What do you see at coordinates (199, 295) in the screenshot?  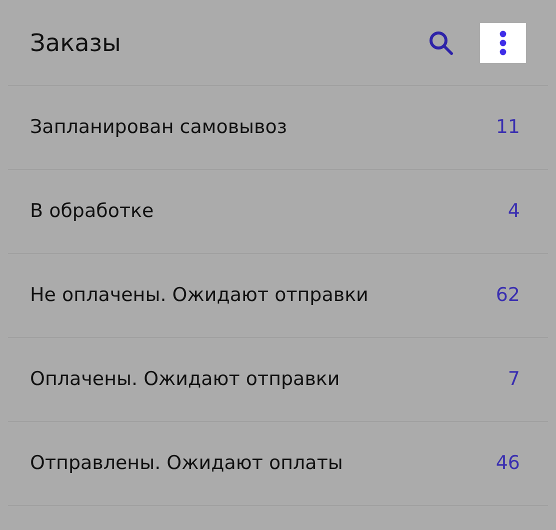 I see `status-label: Не оплачены. Ожидают отправки` at bounding box center [199, 295].